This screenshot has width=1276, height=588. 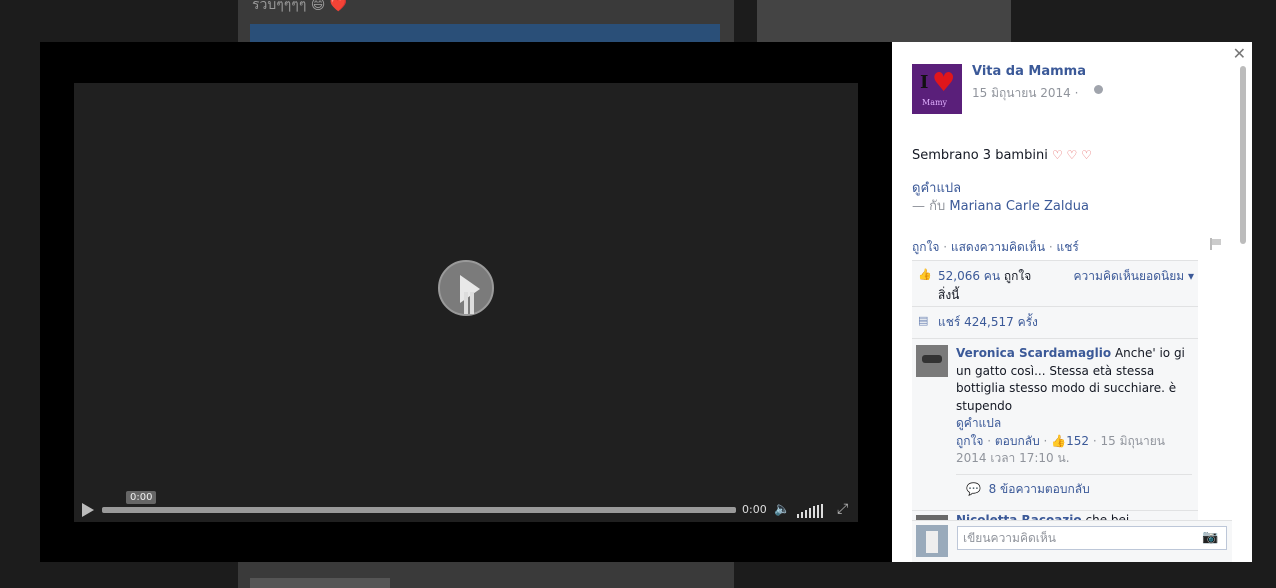 What do you see at coordinates (783, 510) in the screenshot?
I see `volume-icon: 🔈` at bounding box center [783, 510].